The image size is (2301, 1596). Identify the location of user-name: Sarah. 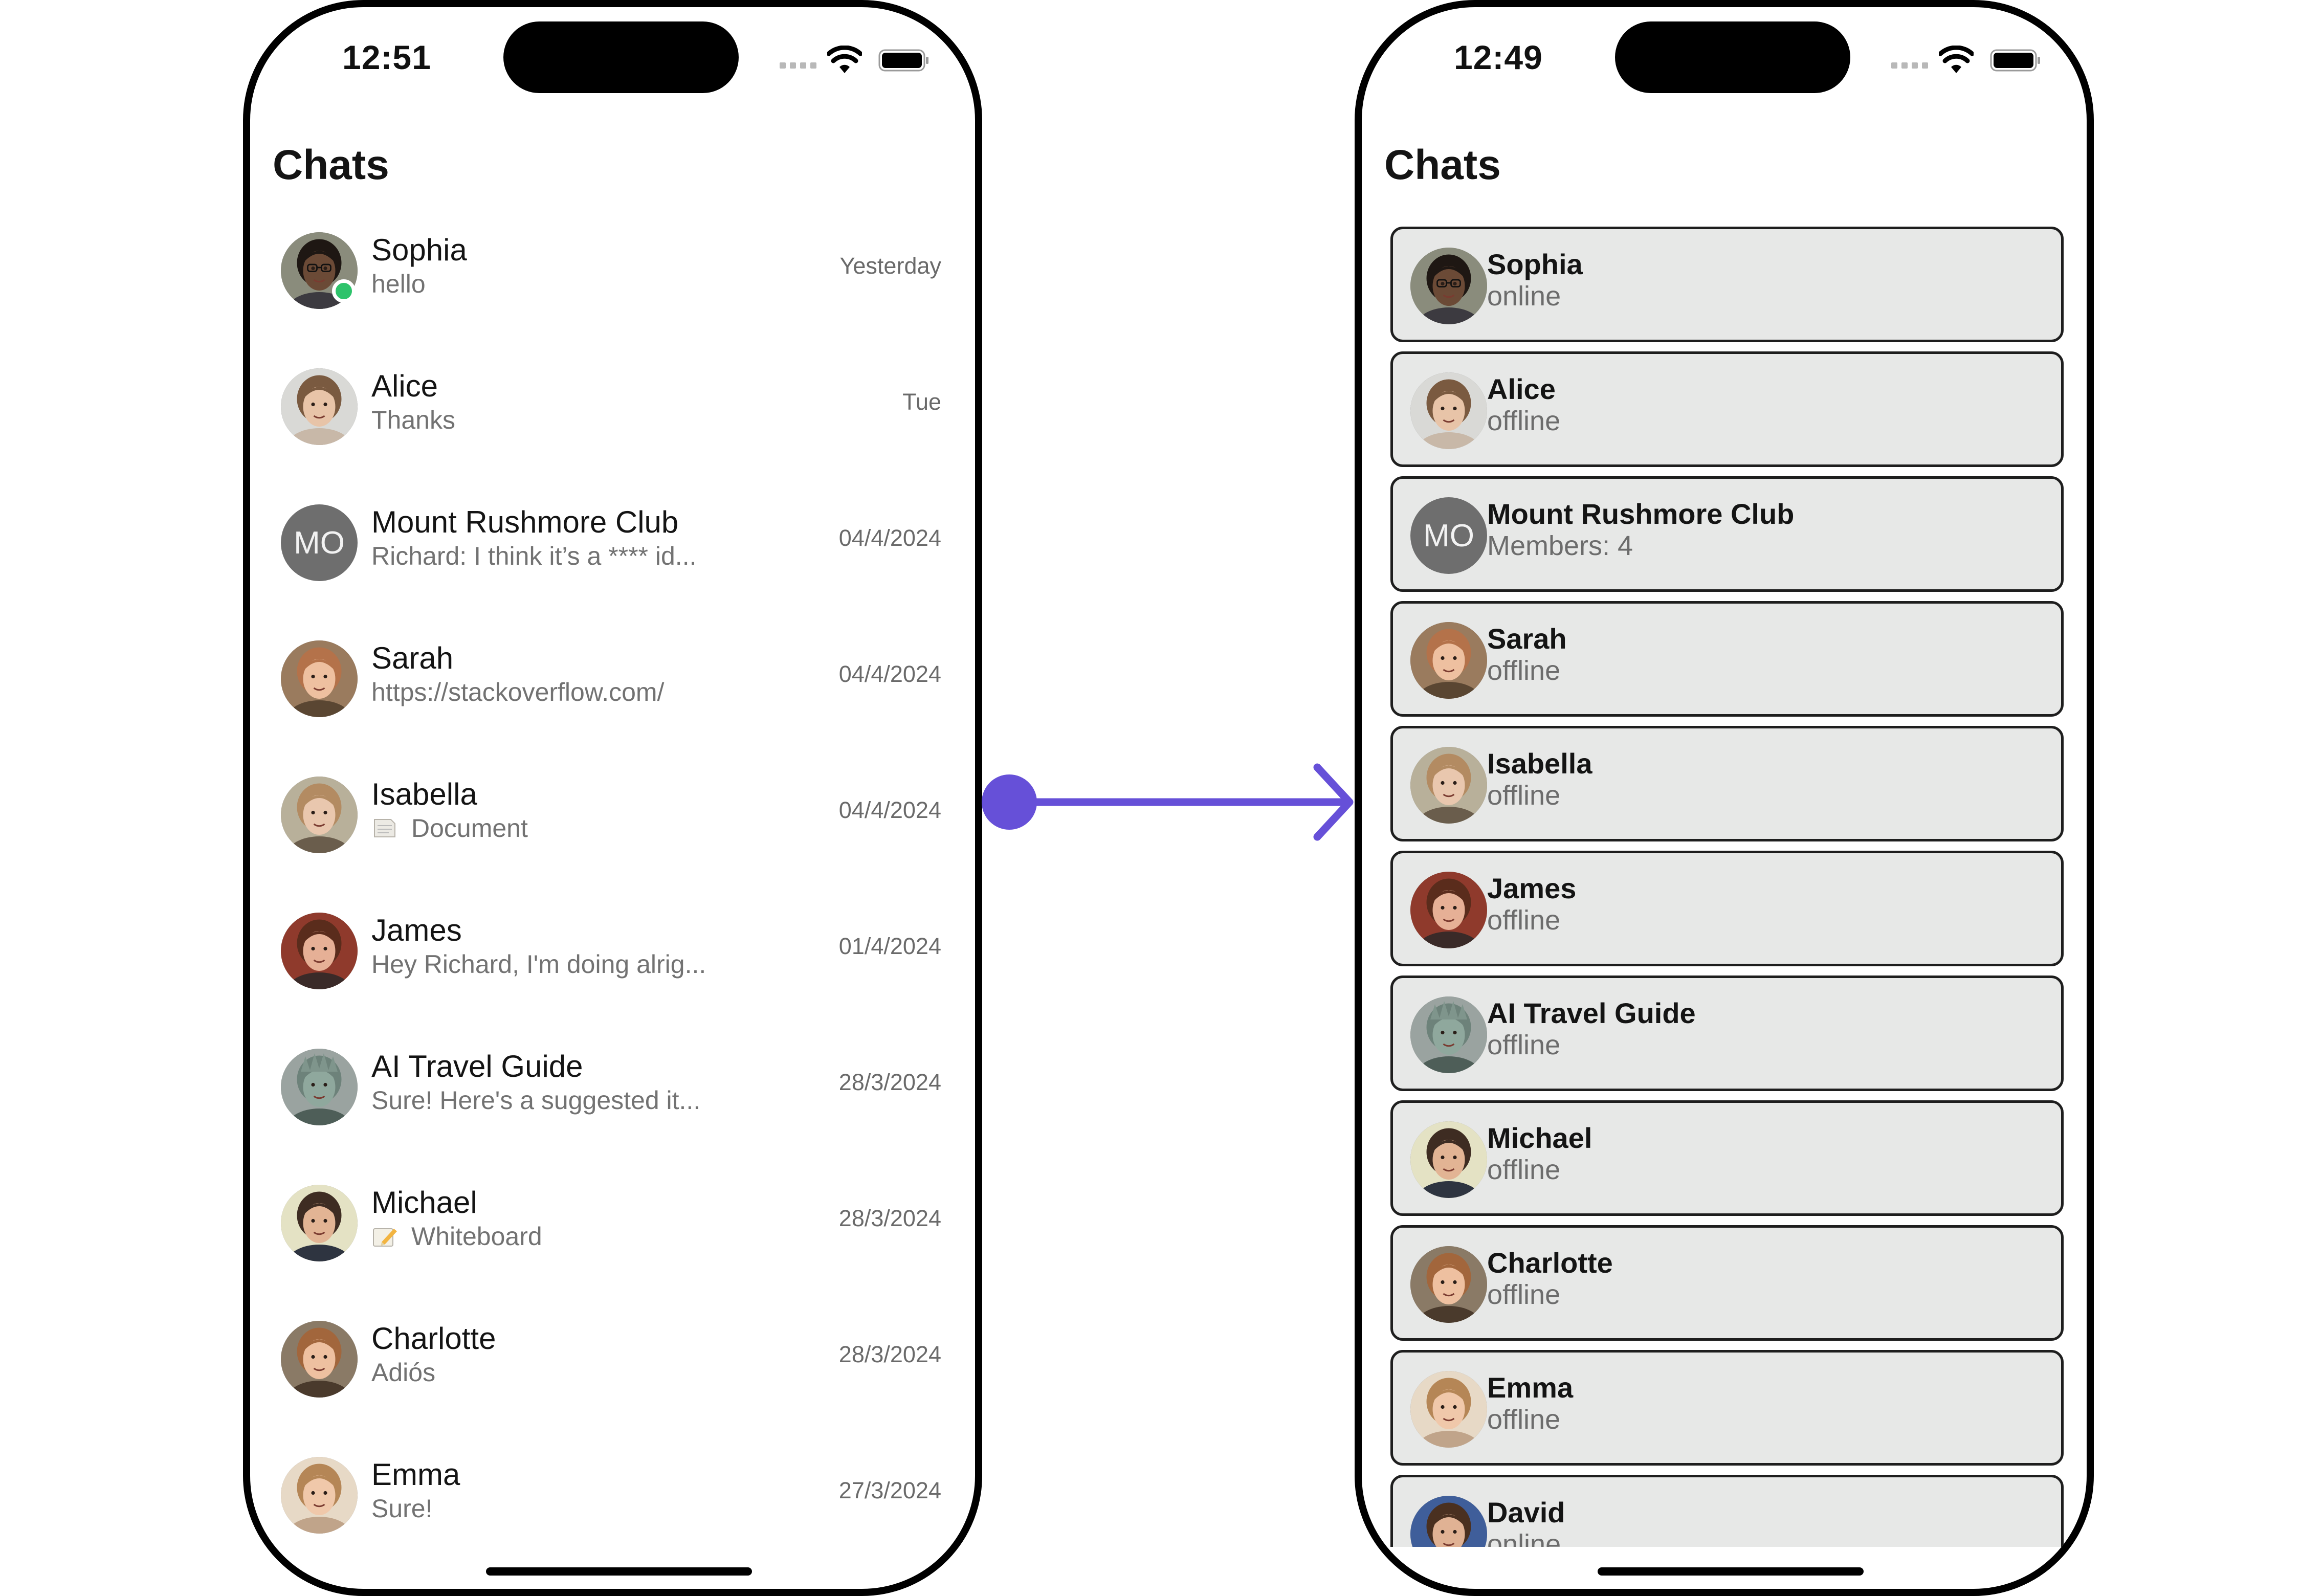
(1527, 639).